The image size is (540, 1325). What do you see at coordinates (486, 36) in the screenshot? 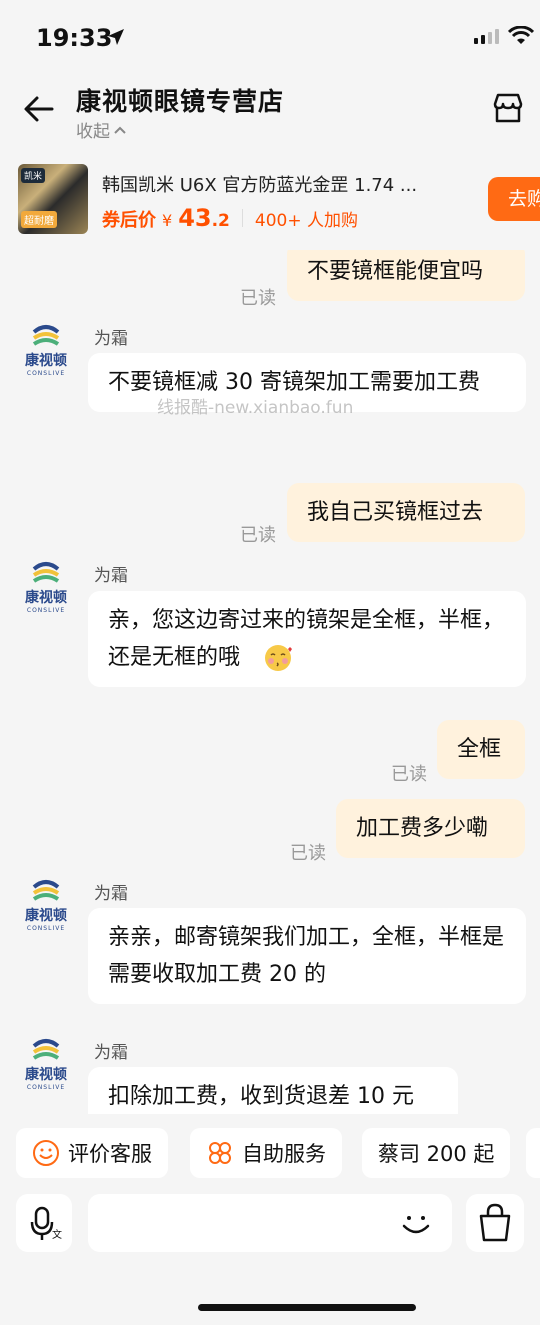
I see `cellular-signal-icon` at bounding box center [486, 36].